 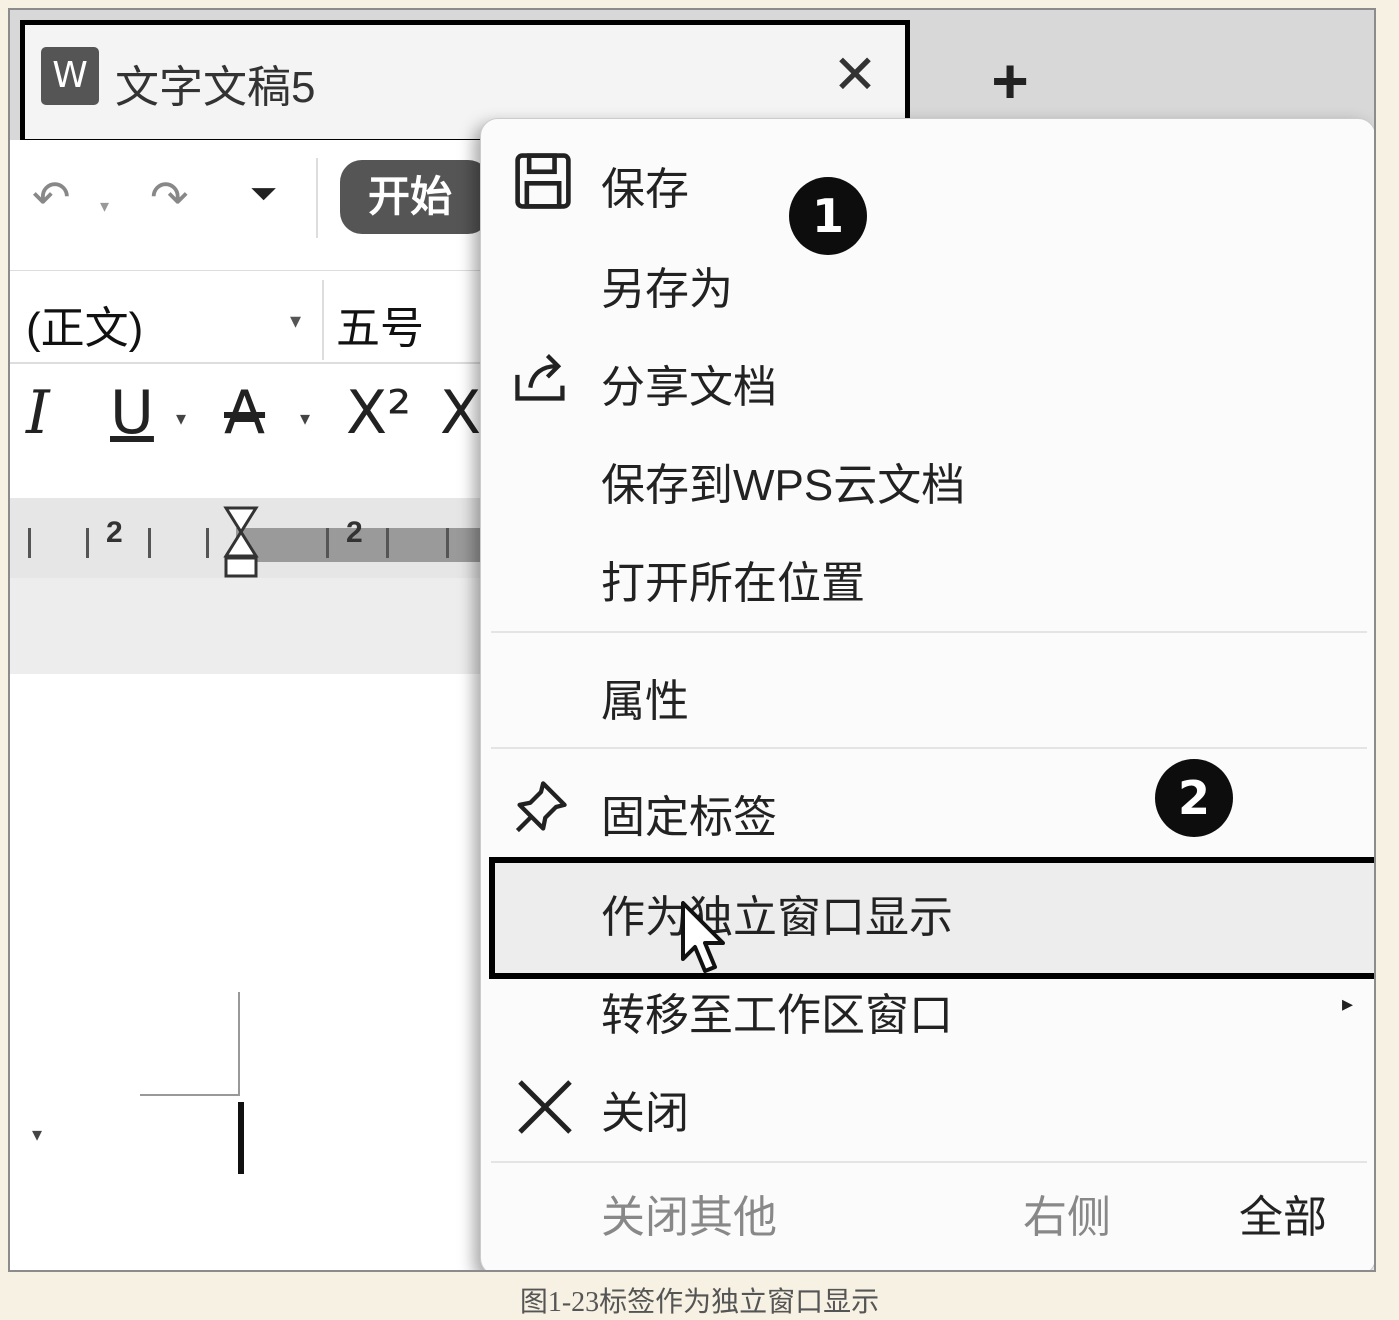 What do you see at coordinates (855, 75) in the screenshot?
I see `tab-close-icon: ✕` at bounding box center [855, 75].